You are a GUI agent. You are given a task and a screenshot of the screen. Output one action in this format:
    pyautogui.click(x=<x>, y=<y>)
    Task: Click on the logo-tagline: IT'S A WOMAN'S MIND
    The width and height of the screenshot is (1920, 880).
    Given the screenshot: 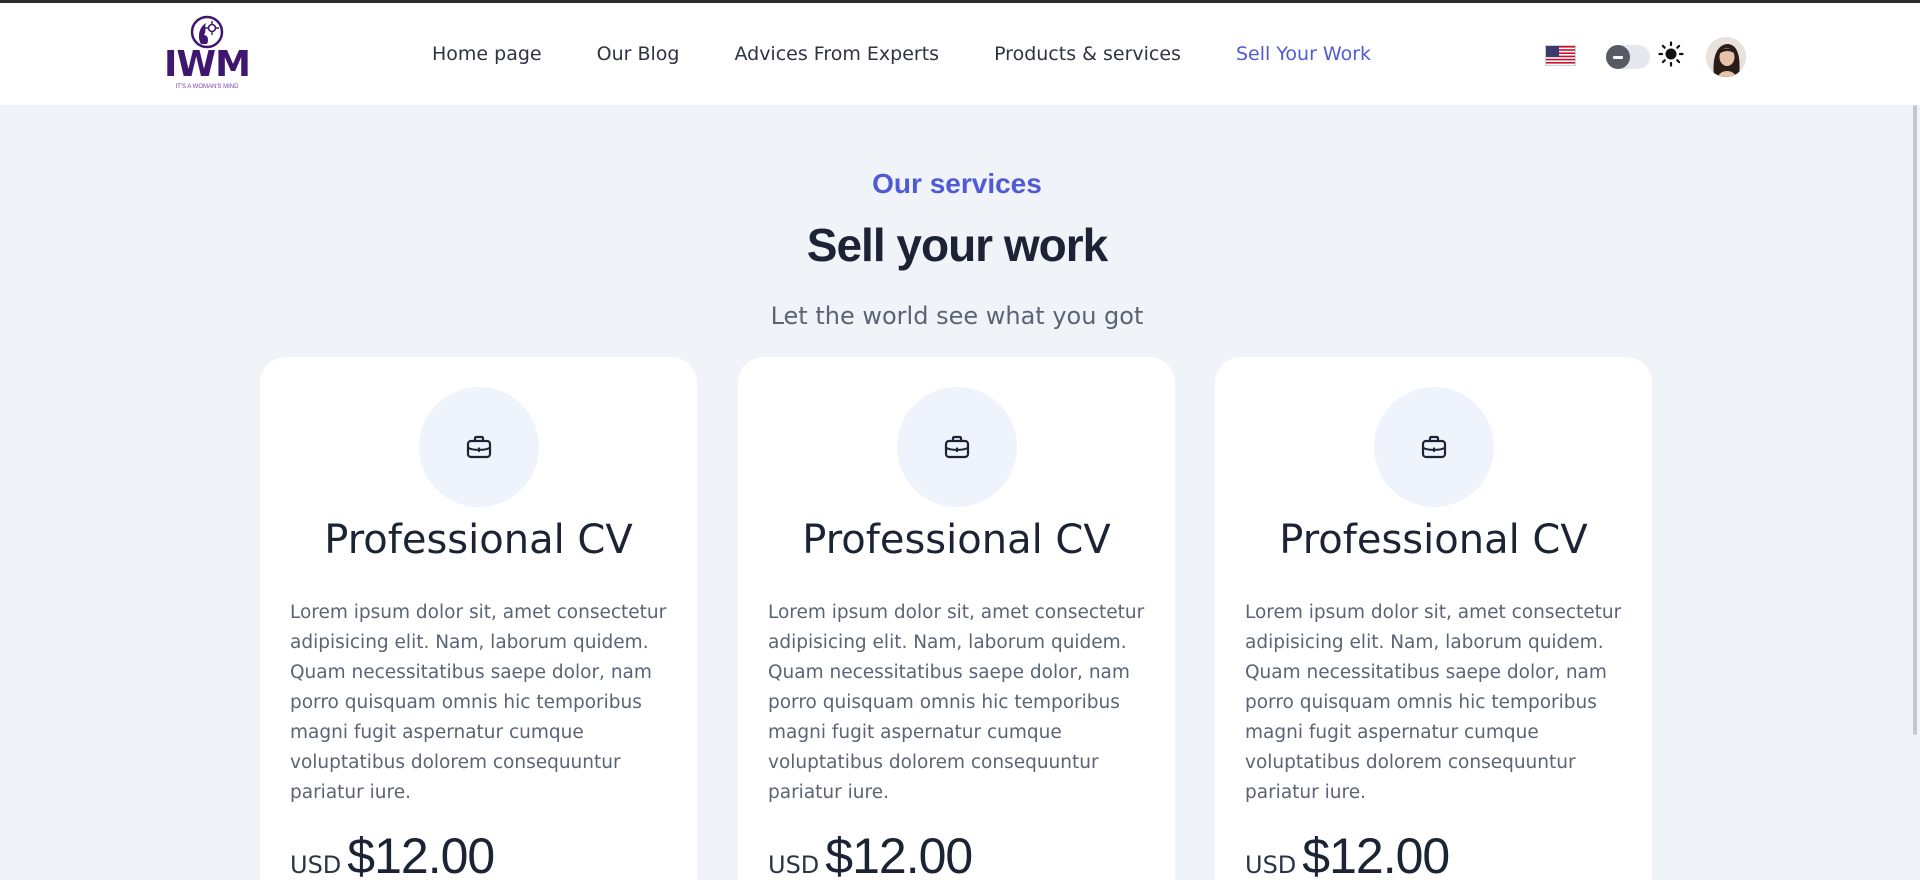 What is the action you would take?
    pyautogui.click(x=207, y=87)
    